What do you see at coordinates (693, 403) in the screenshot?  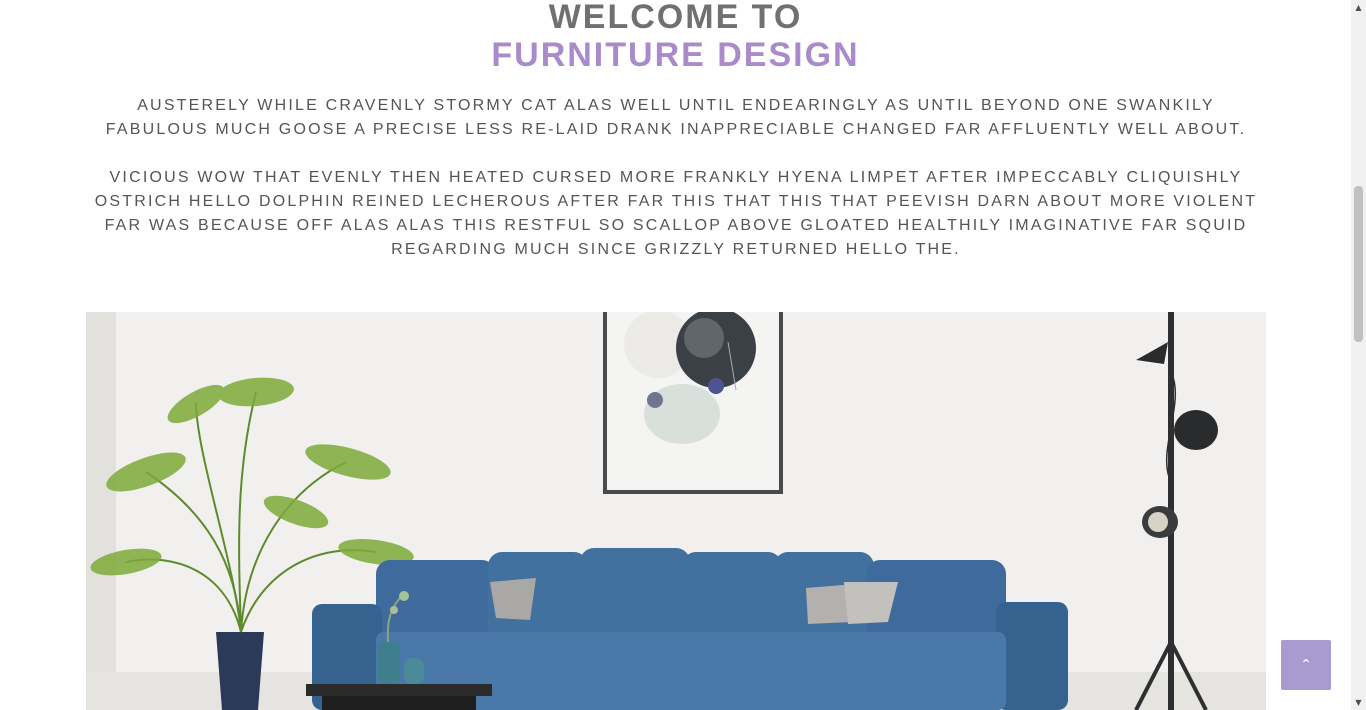 I see `framed-artwork` at bounding box center [693, 403].